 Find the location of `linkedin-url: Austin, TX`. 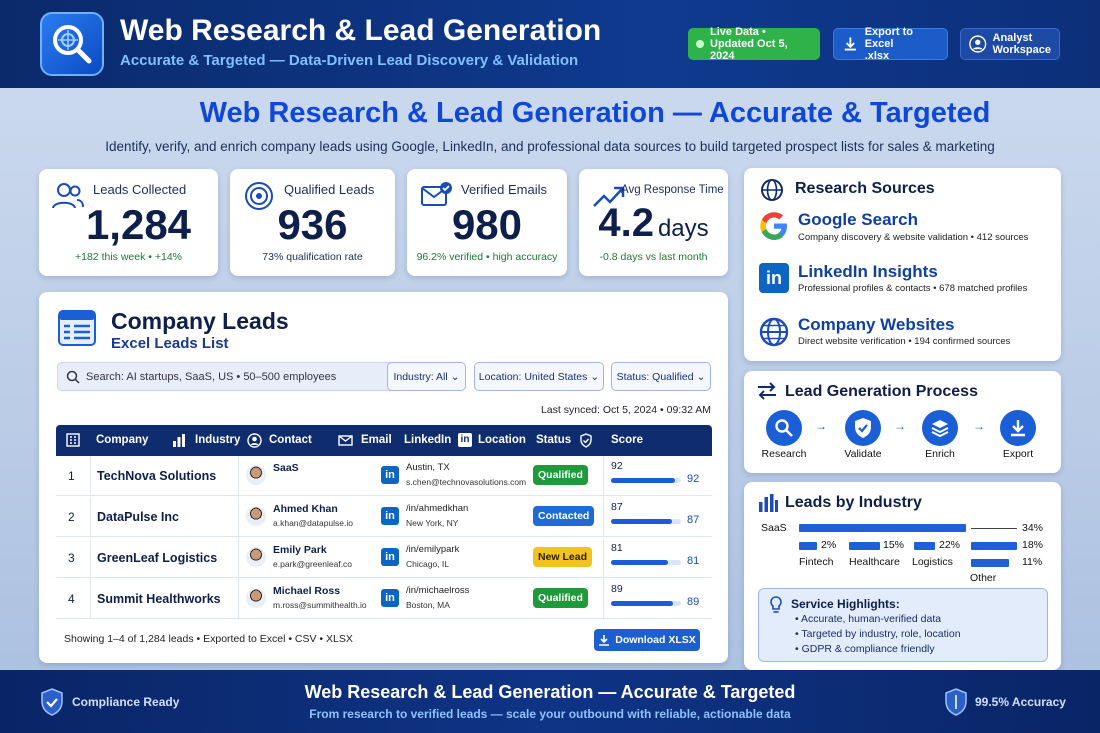

linkedin-url: Austin, TX is located at coordinates (428, 467).